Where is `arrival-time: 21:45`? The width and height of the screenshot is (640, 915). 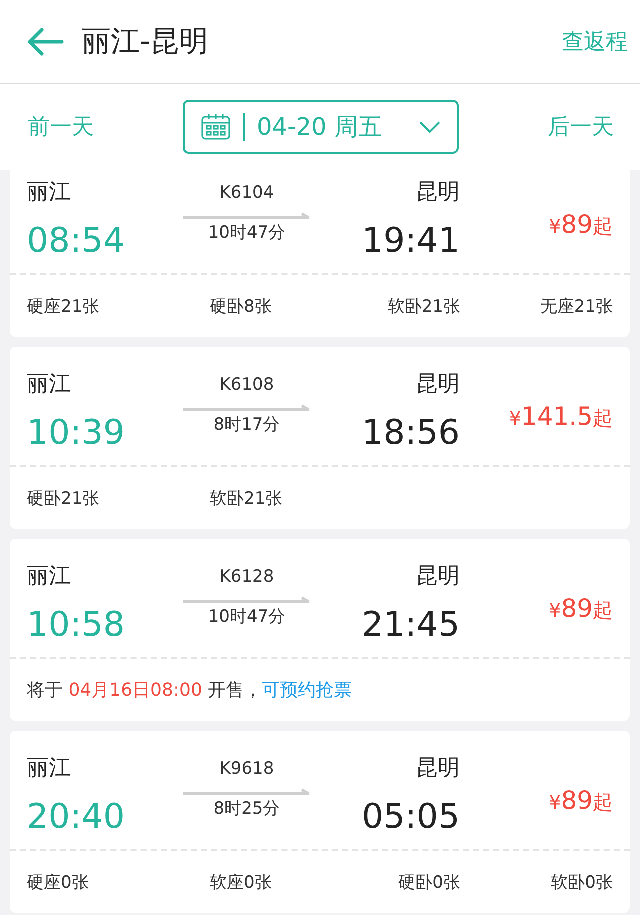 arrival-time: 21:45 is located at coordinates (411, 625).